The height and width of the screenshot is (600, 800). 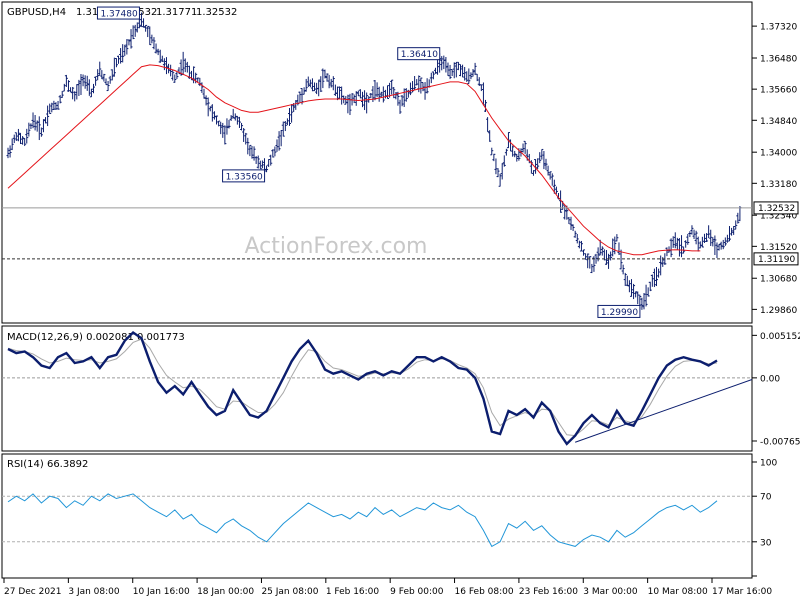 I want to click on price-y-tick-label: 1.37320, so click(x=778, y=28).